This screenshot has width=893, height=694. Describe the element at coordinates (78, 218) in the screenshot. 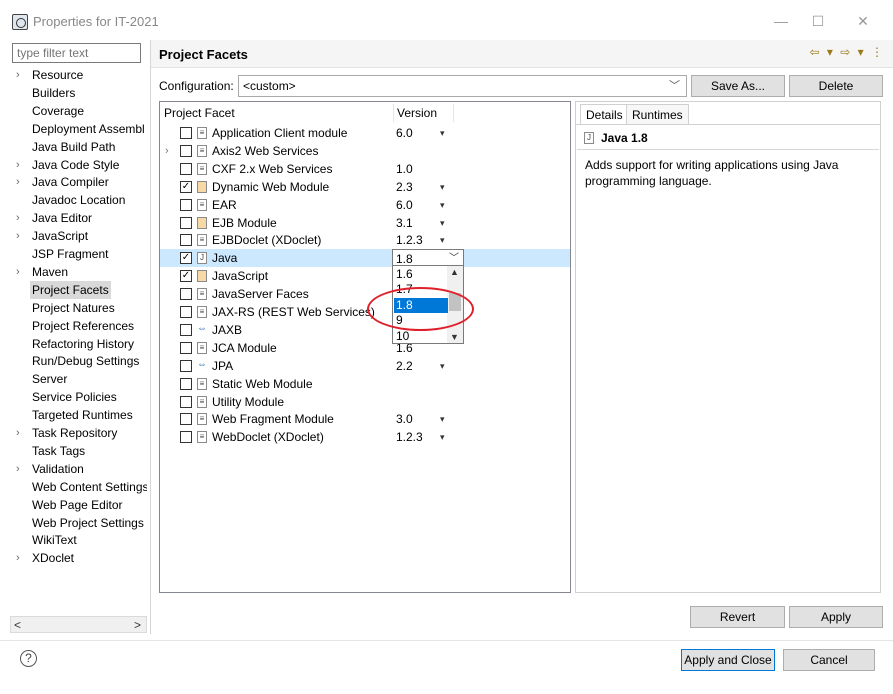

I see `sidebar-item-java-editor: › Java Editor` at that location.